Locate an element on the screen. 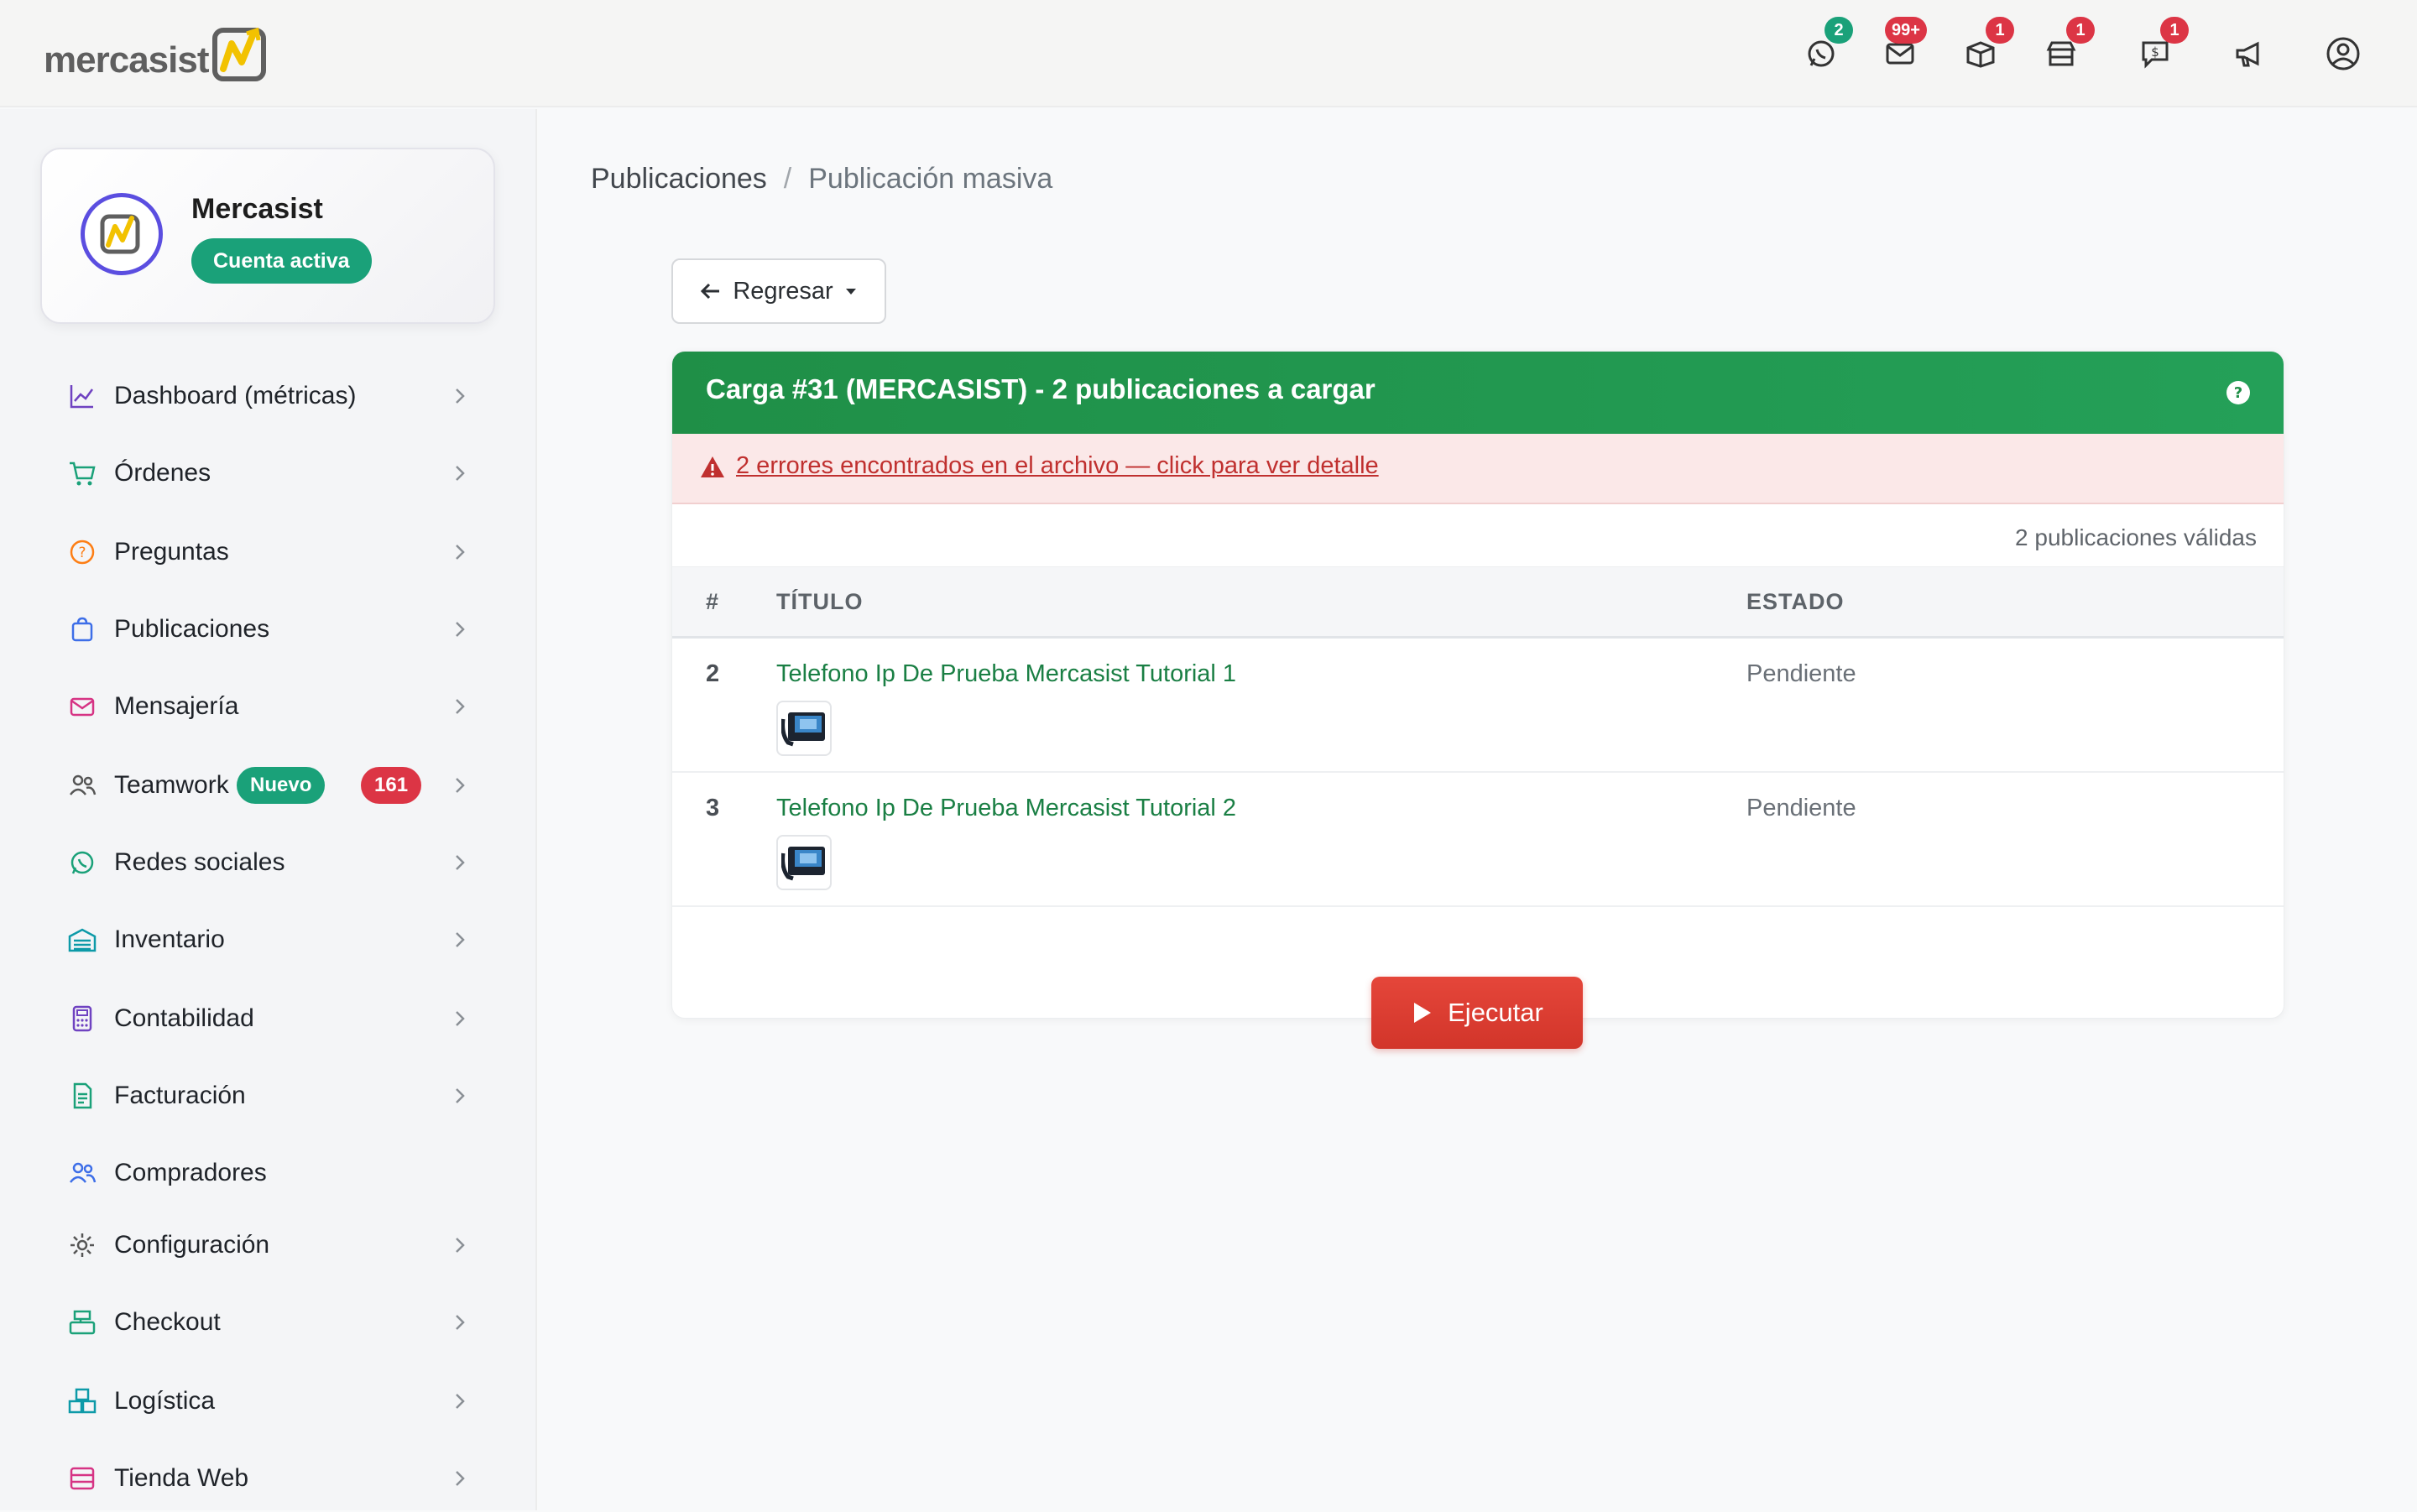 The width and height of the screenshot is (2417, 1512). new-badge: Nuevo is located at coordinates (281, 786).